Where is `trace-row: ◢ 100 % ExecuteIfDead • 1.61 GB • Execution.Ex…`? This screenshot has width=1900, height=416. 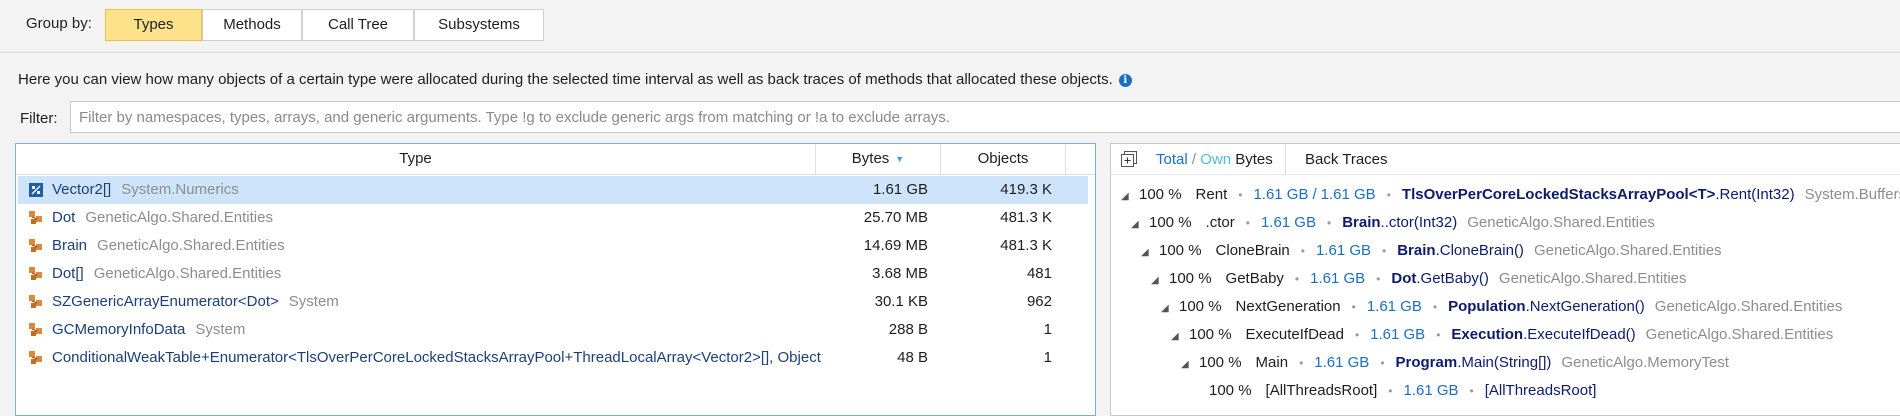 trace-row: ◢ 100 % ExecuteIfDead • 1.61 GB • Execution.Ex… is located at coordinates (1502, 335).